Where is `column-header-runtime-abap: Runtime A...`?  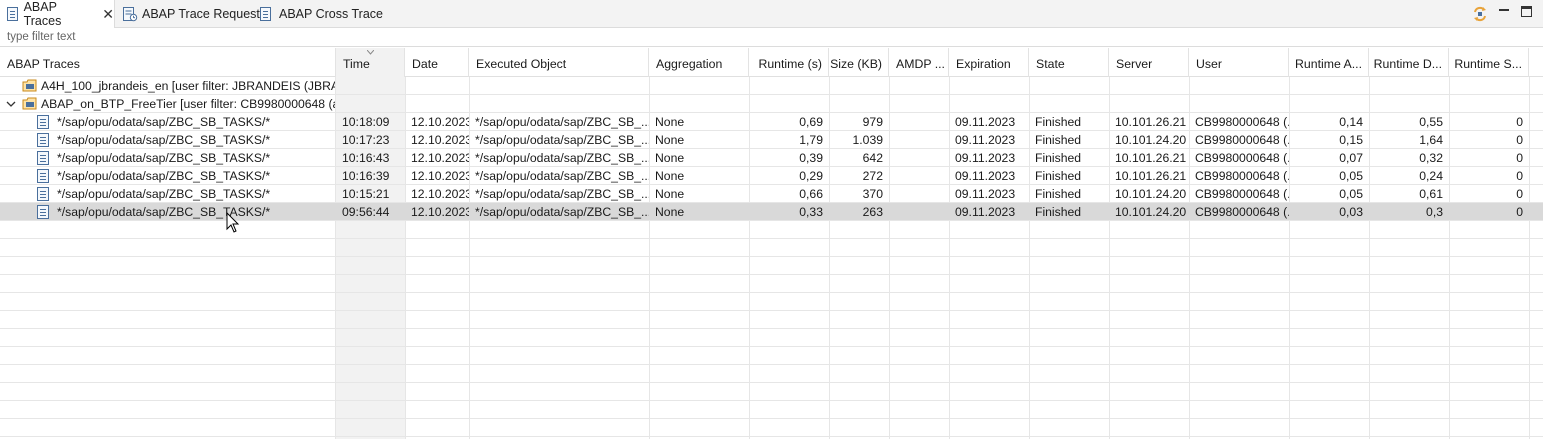 column-header-runtime-abap: Runtime A... is located at coordinates (1329, 62).